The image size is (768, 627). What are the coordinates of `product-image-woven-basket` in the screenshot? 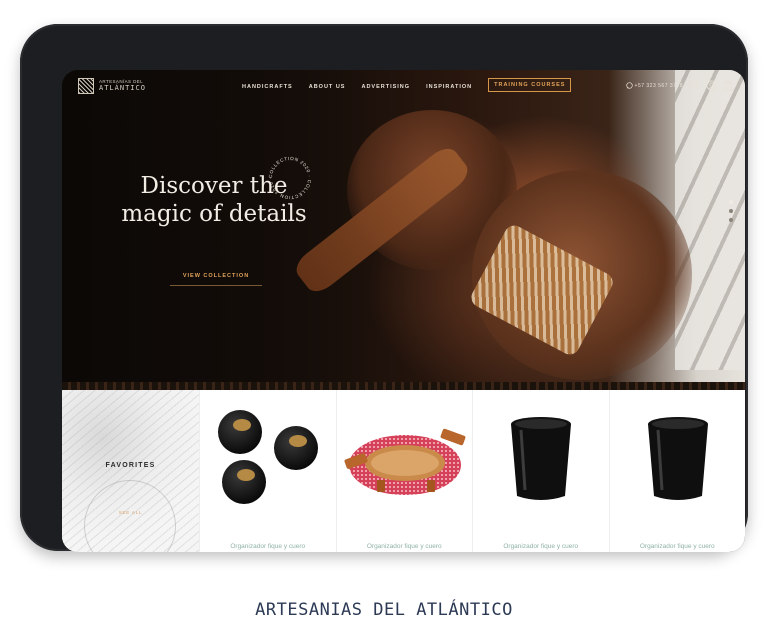 It's located at (404, 461).